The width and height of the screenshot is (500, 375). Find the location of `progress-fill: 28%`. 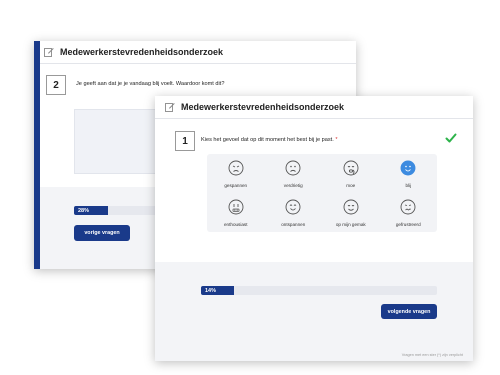

progress-fill: 28% is located at coordinates (91, 210).